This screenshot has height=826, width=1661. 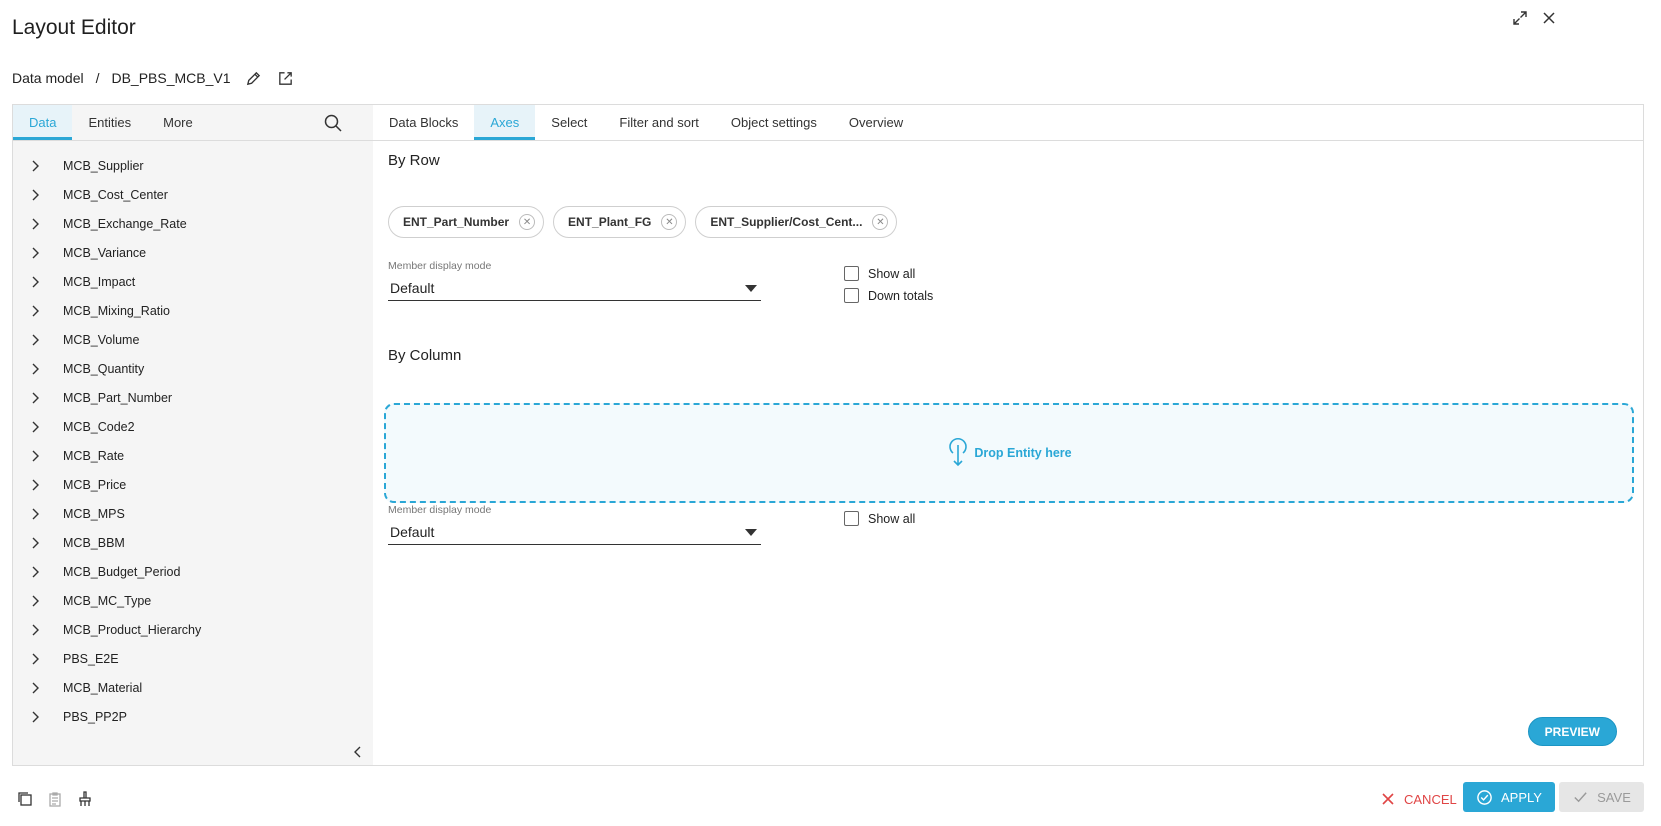 What do you see at coordinates (193, 513) in the screenshot?
I see `tree-item: MCB_MPS` at bounding box center [193, 513].